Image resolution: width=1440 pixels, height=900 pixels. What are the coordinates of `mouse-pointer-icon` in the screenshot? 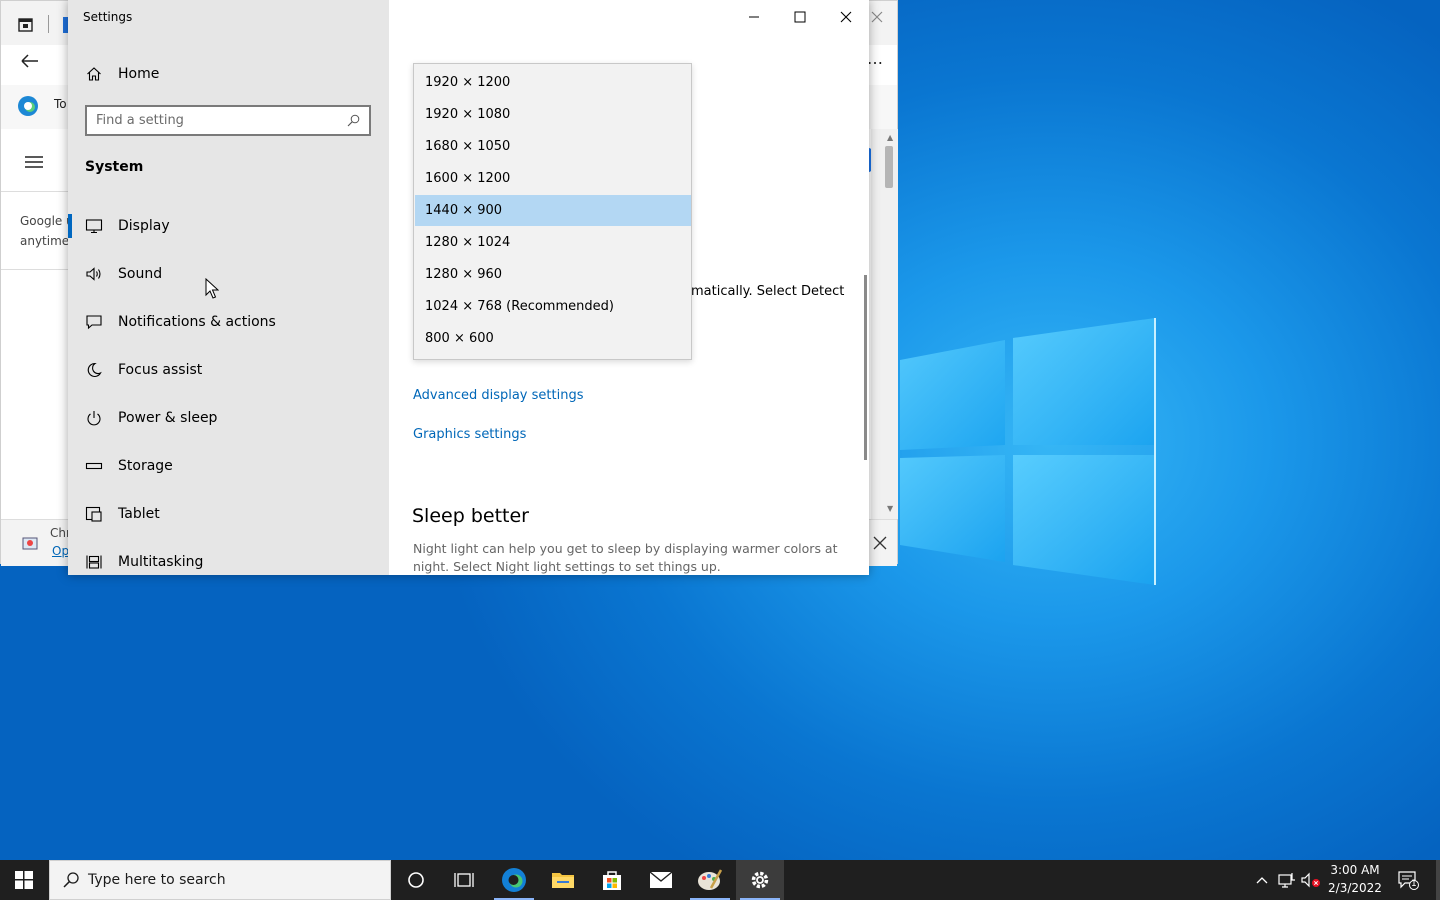 It's located at (212, 288).